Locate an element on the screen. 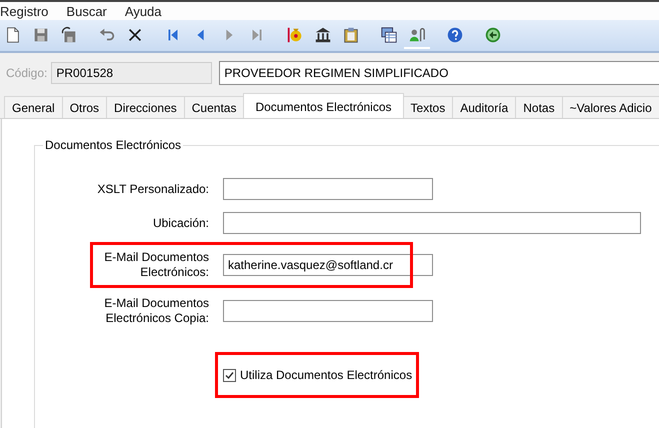 The height and width of the screenshot is (428, 659). field-label: Código: is located at coordinates (27, 73).